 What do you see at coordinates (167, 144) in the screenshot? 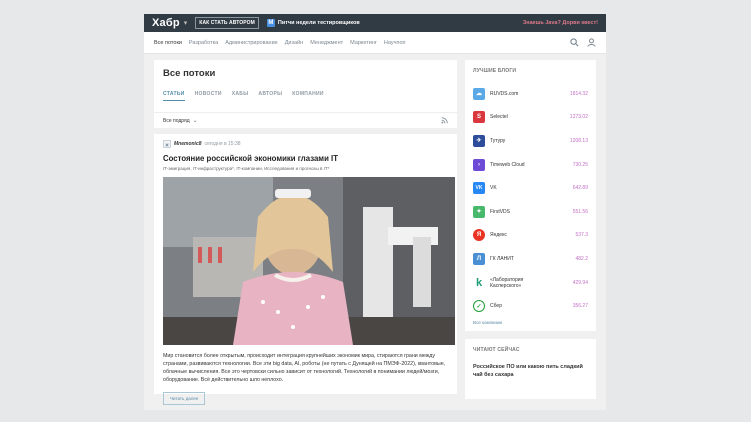
I see `avatar: ▣` at bounding box center [167, 144].